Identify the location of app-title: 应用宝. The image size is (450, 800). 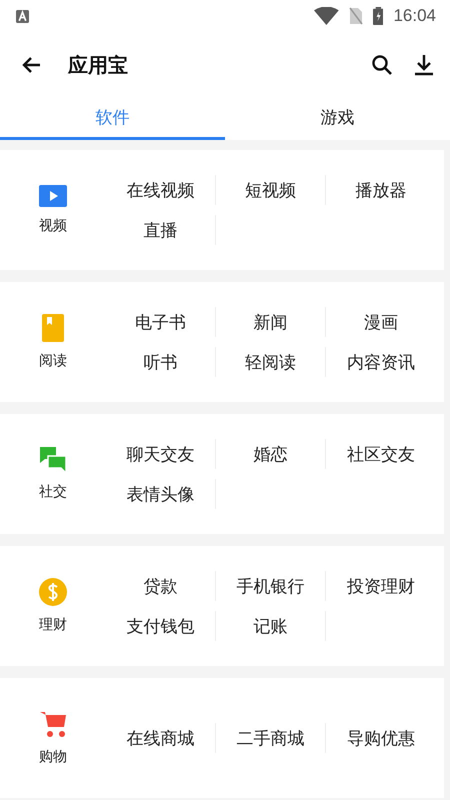
(98, 65).